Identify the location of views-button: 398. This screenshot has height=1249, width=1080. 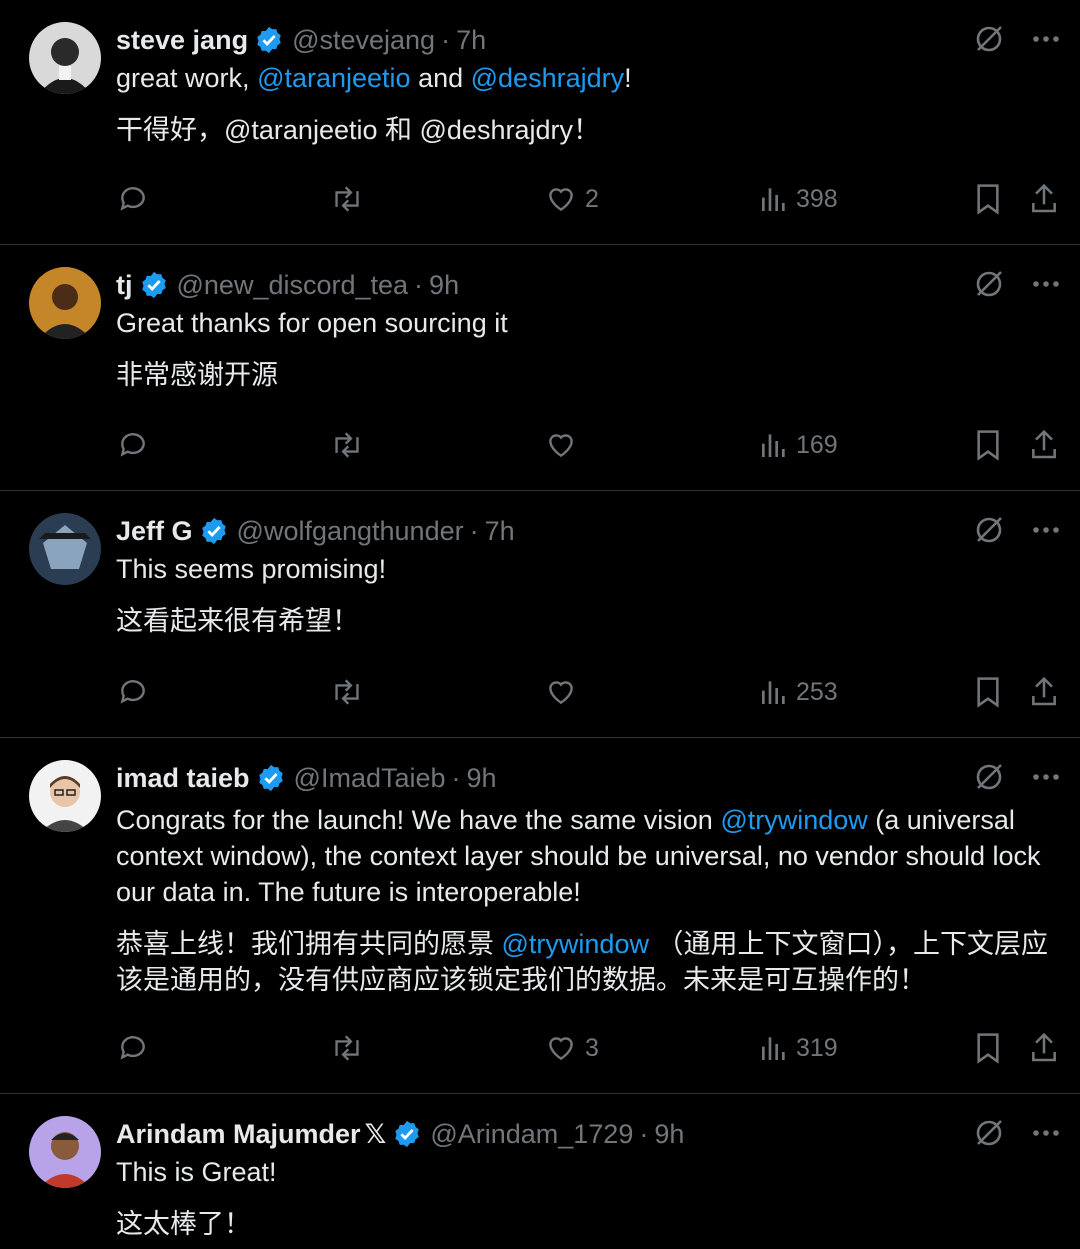
(799, 199).